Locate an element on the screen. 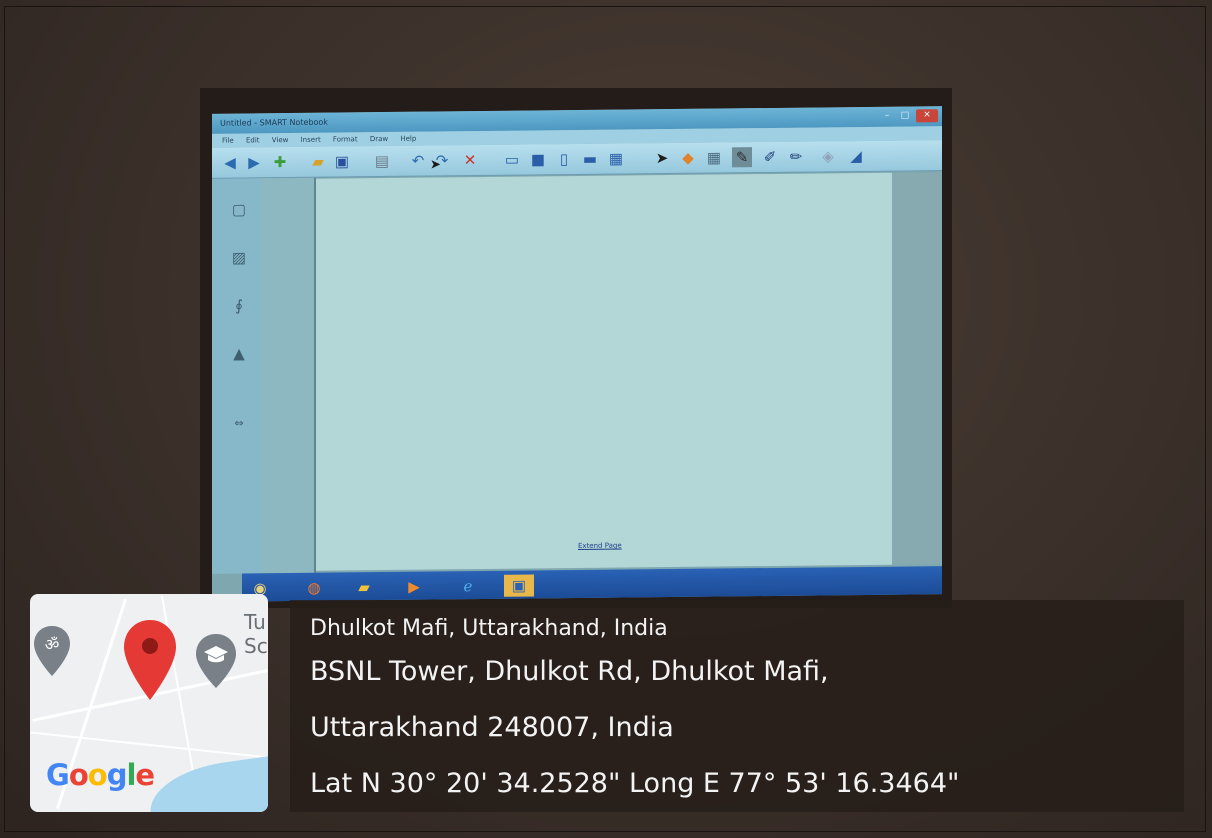  menu-draw: Draw is located at coordinates (379, 139).